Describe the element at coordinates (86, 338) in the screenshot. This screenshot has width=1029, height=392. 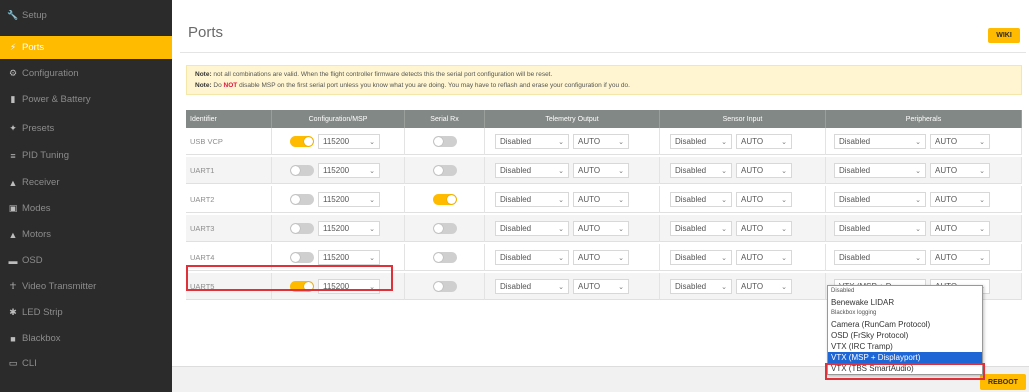
I see `sidebar-item-blackbox: ■ Blackbox` at that location.